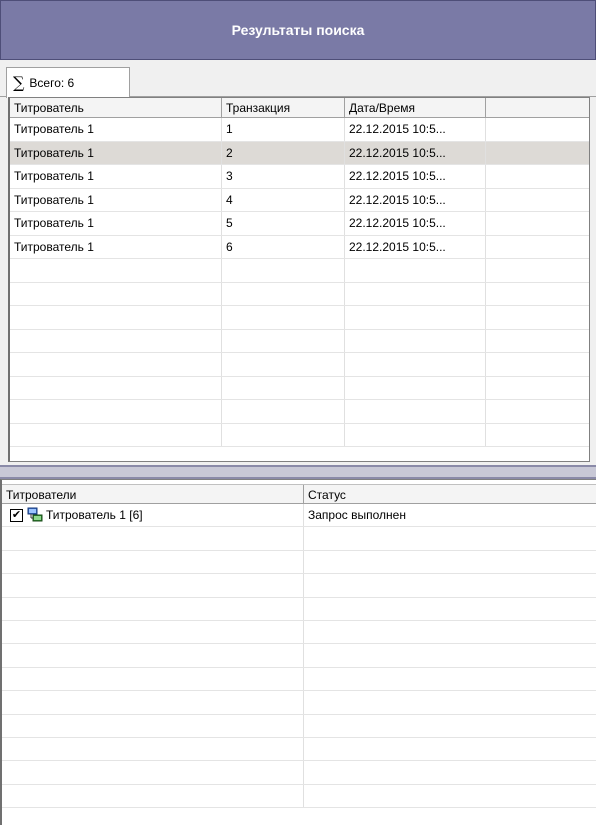 The image size is (596, 825). What do you see at coordinates (415, 108) in the screenshot?
I see `column-header-datetime: Дата/Время` at bounding box center [415, 108].